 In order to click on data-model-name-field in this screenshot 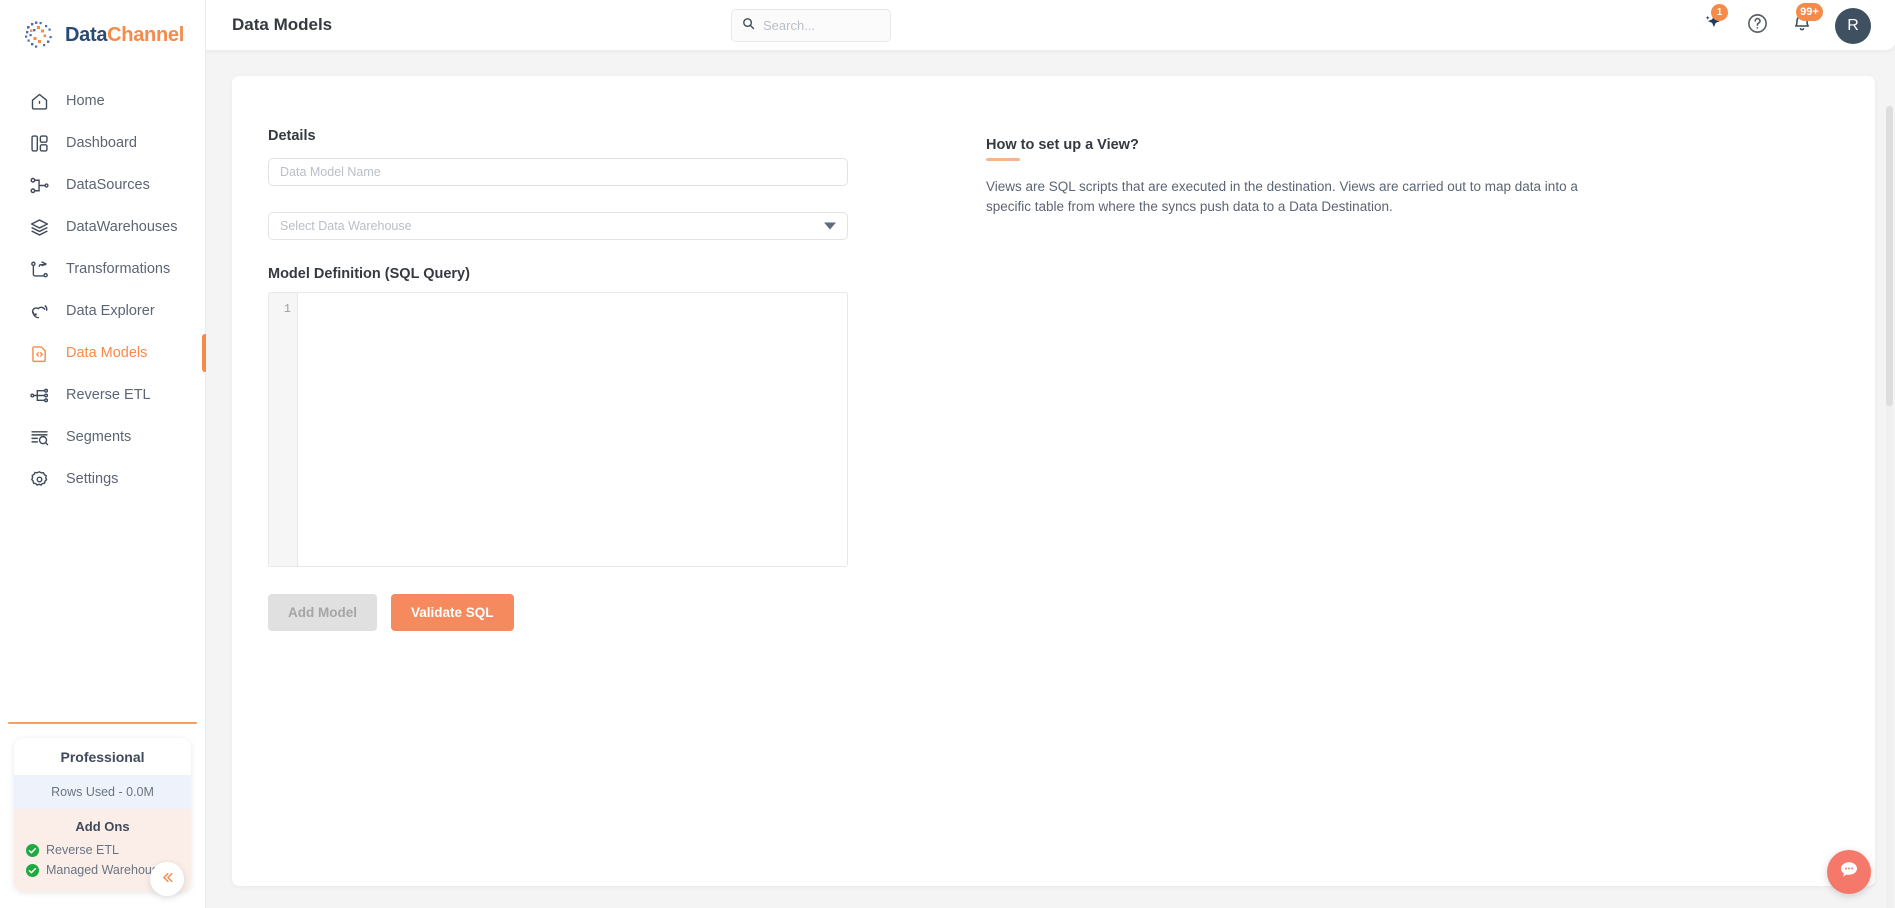, I will do `click(558, 172)`.